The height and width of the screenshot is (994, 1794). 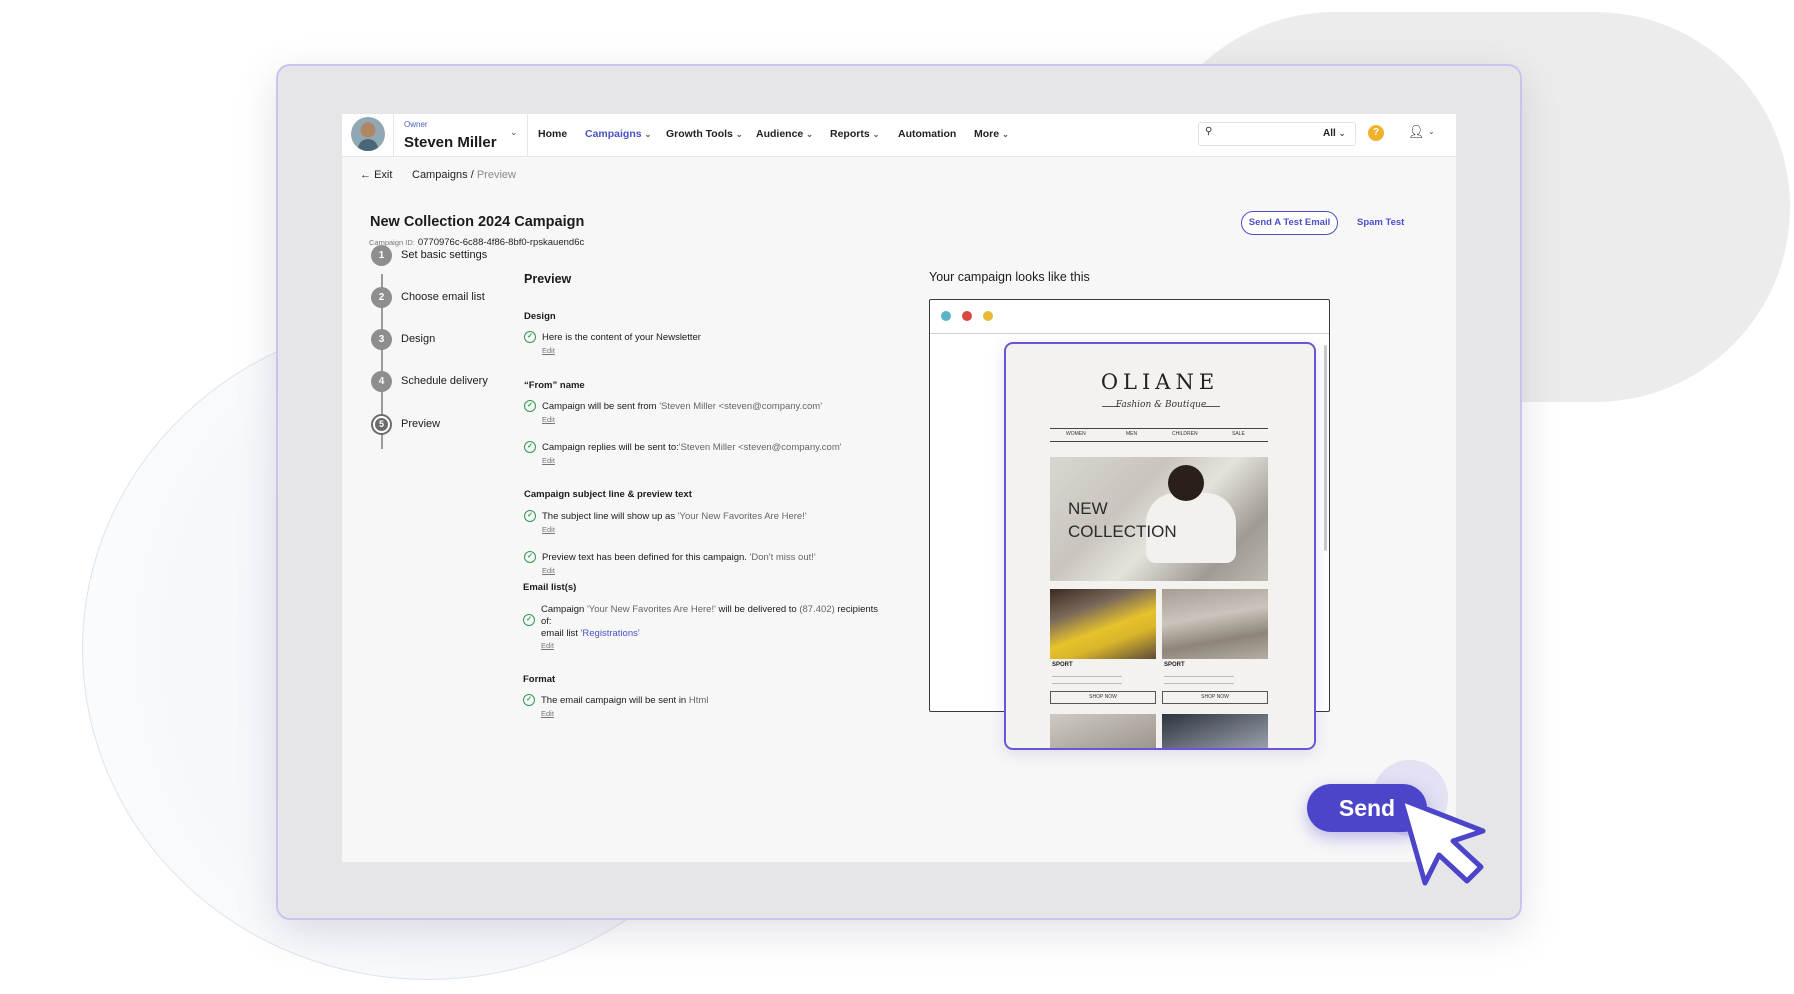 What do you see at coordinates (546, 621) in the screenshot?
I see `email-list-item-of: of:` at bounding box center [546, 621].